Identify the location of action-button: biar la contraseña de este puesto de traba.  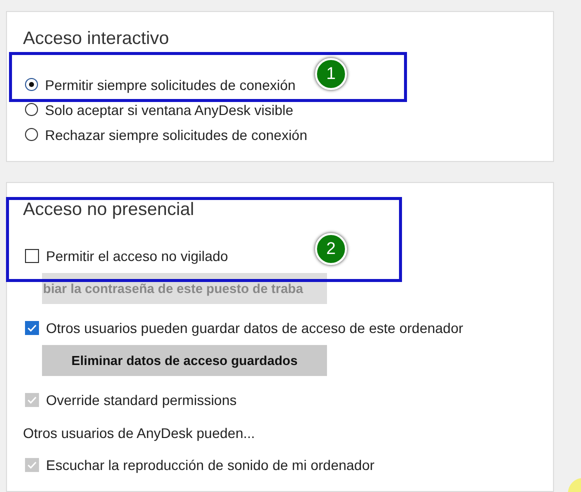
(184, 288).